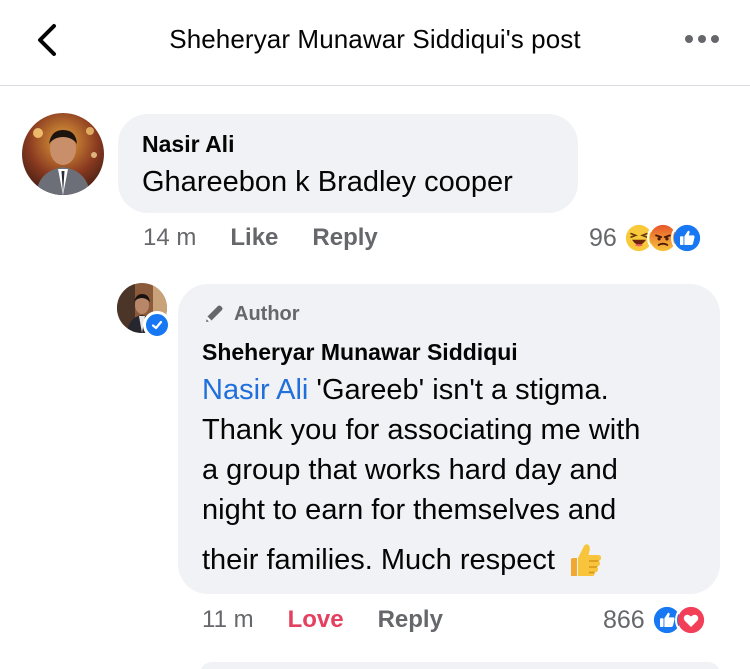 This screenshot has height=669, width=750. I want to click on reply-line: Nasir Ali 'Gareeb' isn't a stigma., so click(454, 390).